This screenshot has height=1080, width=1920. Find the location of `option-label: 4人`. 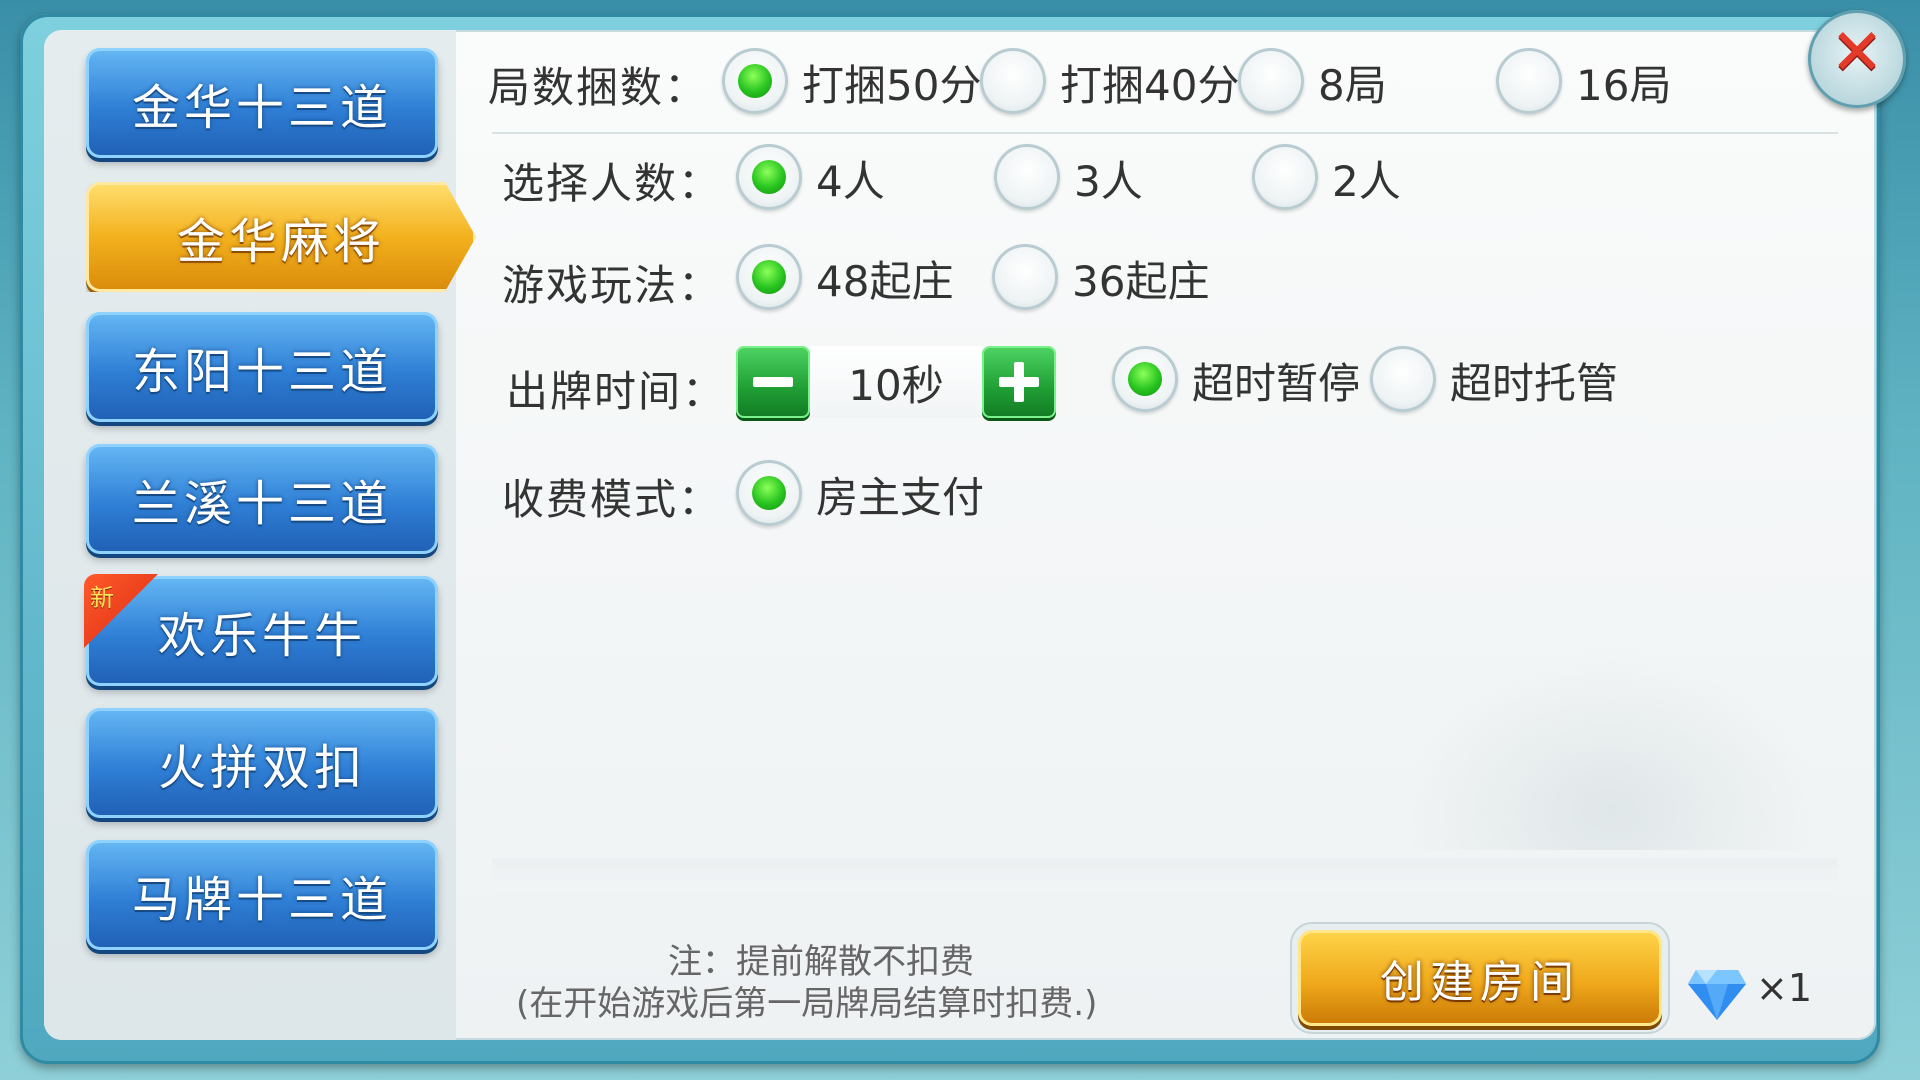

option-label: 4人 is located at coordinates (850, 181).